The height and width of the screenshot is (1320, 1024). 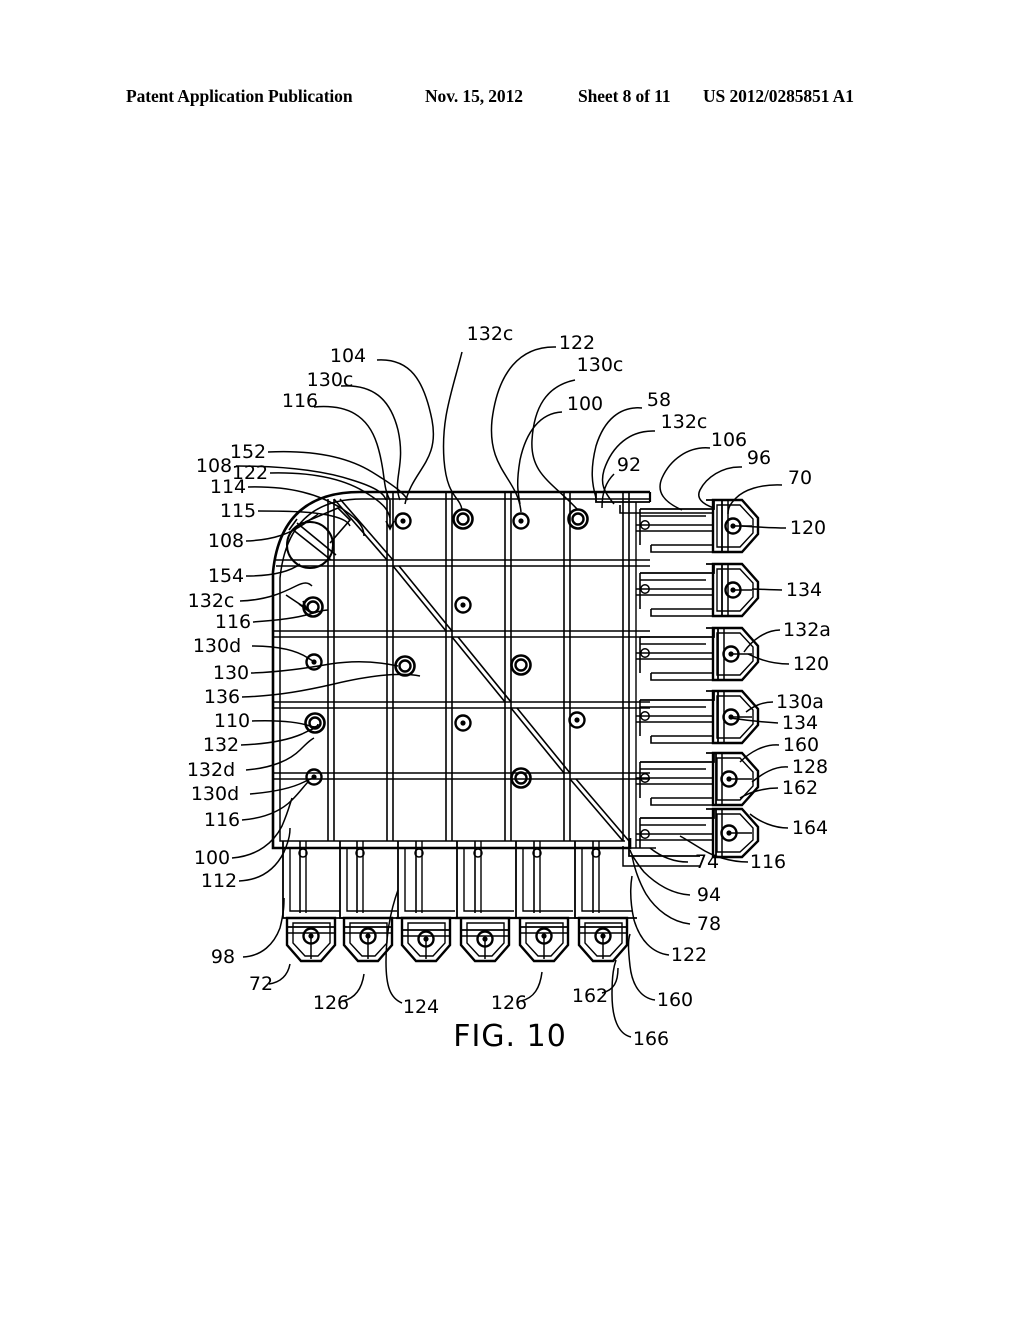 I want to click on callout-116-l2: 116, so click(x=222, y=820).